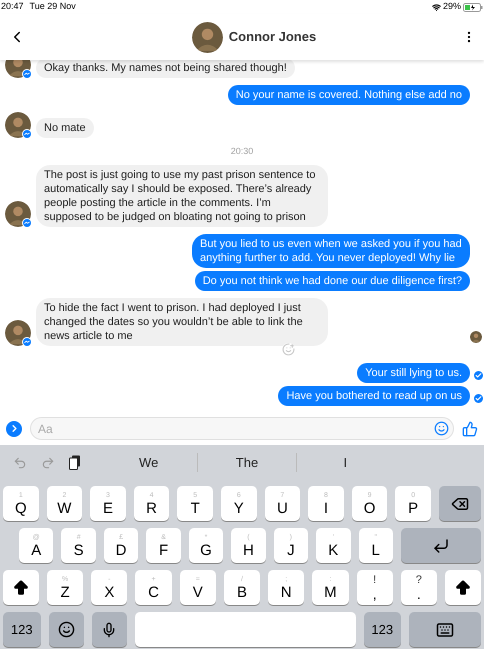 This screenshot has width=484, height=649. Describe the element at coordinates (349, 94) in the screenshot. I see `message-bubble: No your name is covered. Nothing else add no` at that location.